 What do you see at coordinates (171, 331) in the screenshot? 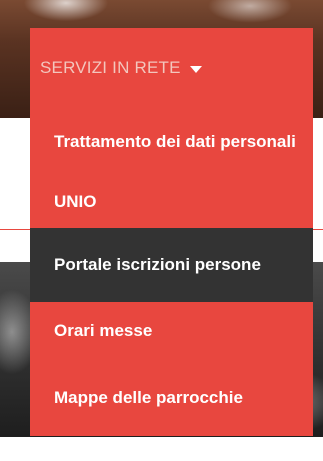
I see `menu-item-orari-messe: Orari messe` at bounding box center [171, 331].